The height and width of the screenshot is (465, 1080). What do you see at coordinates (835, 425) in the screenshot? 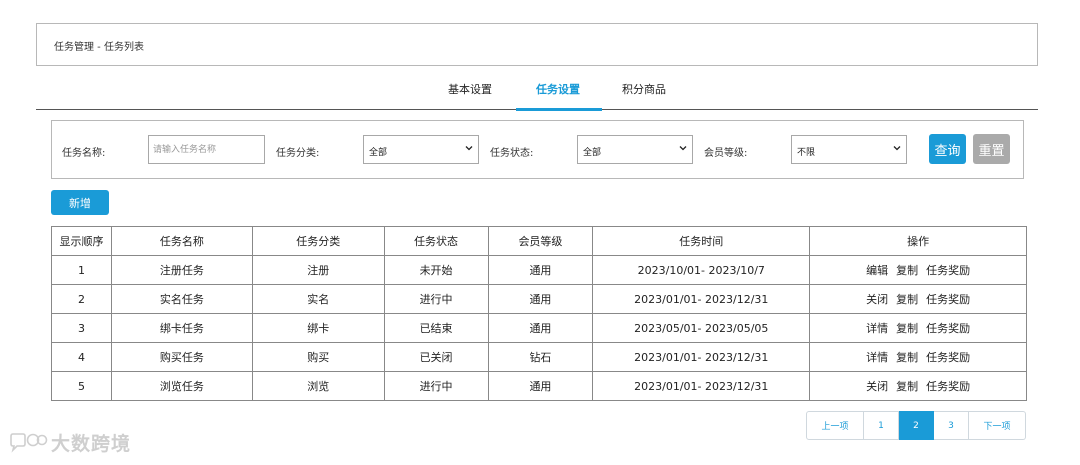
I see `prev-page-button: 上一项` at bounding box center [835, 425].